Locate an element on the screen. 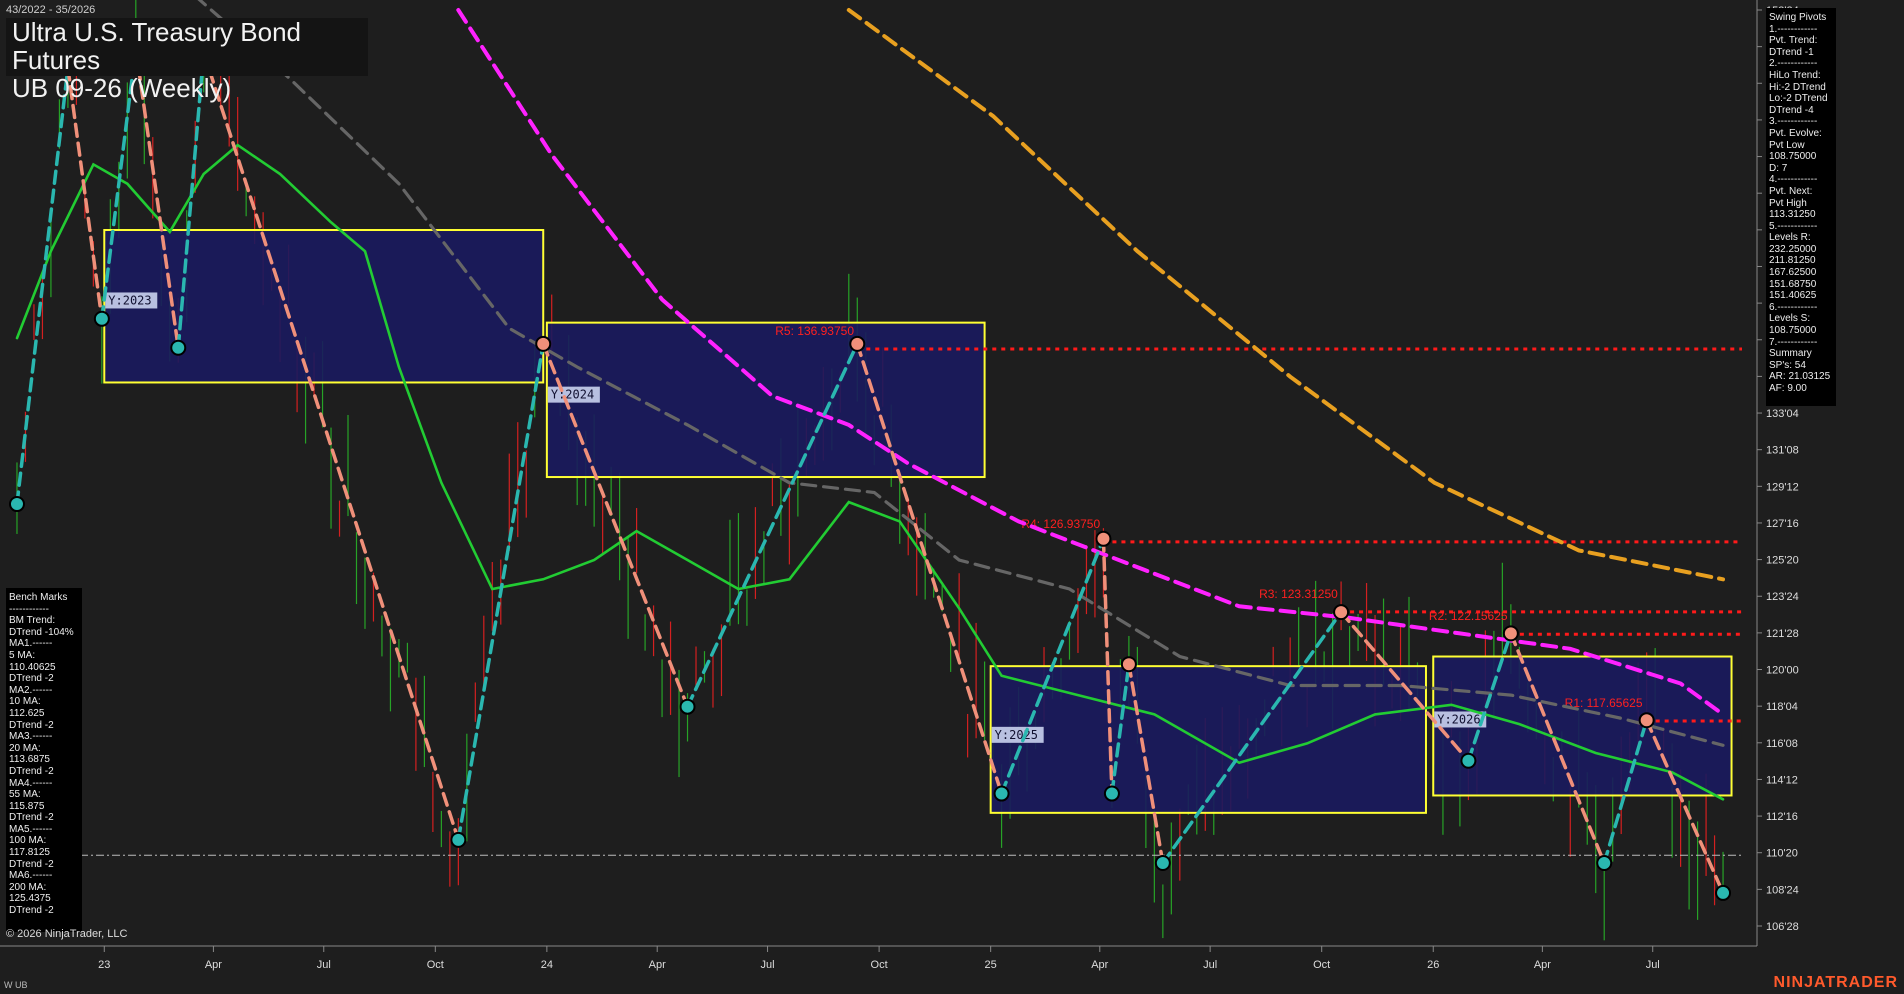 The width and height of the screenshot is (1904, 994). bench-marks-line: 55 MA: is located at coordinates (25, 795).